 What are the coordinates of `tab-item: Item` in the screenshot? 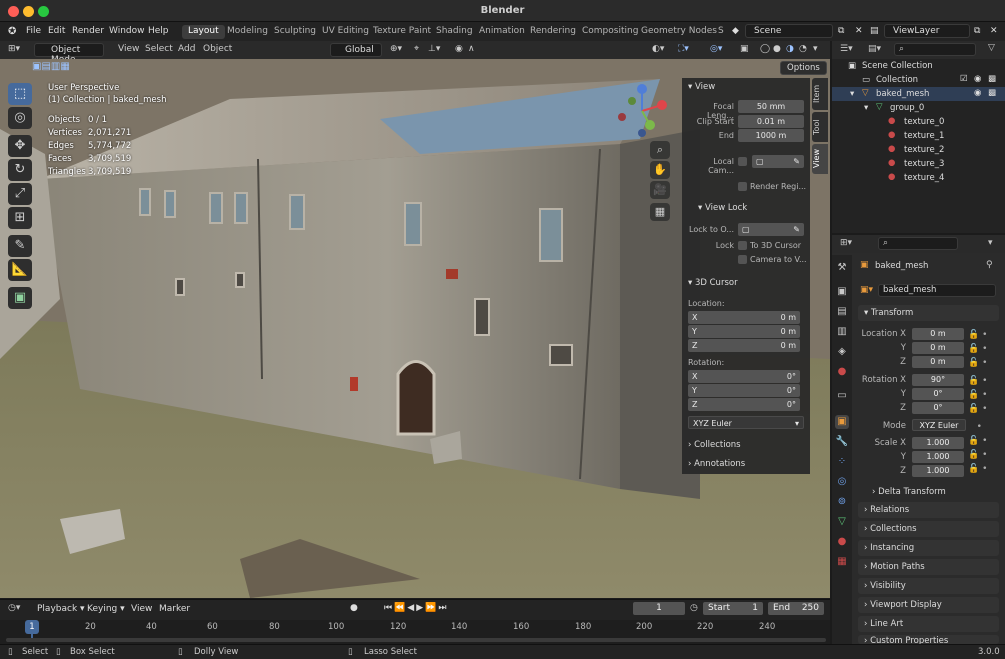 It's located at (820, 94).